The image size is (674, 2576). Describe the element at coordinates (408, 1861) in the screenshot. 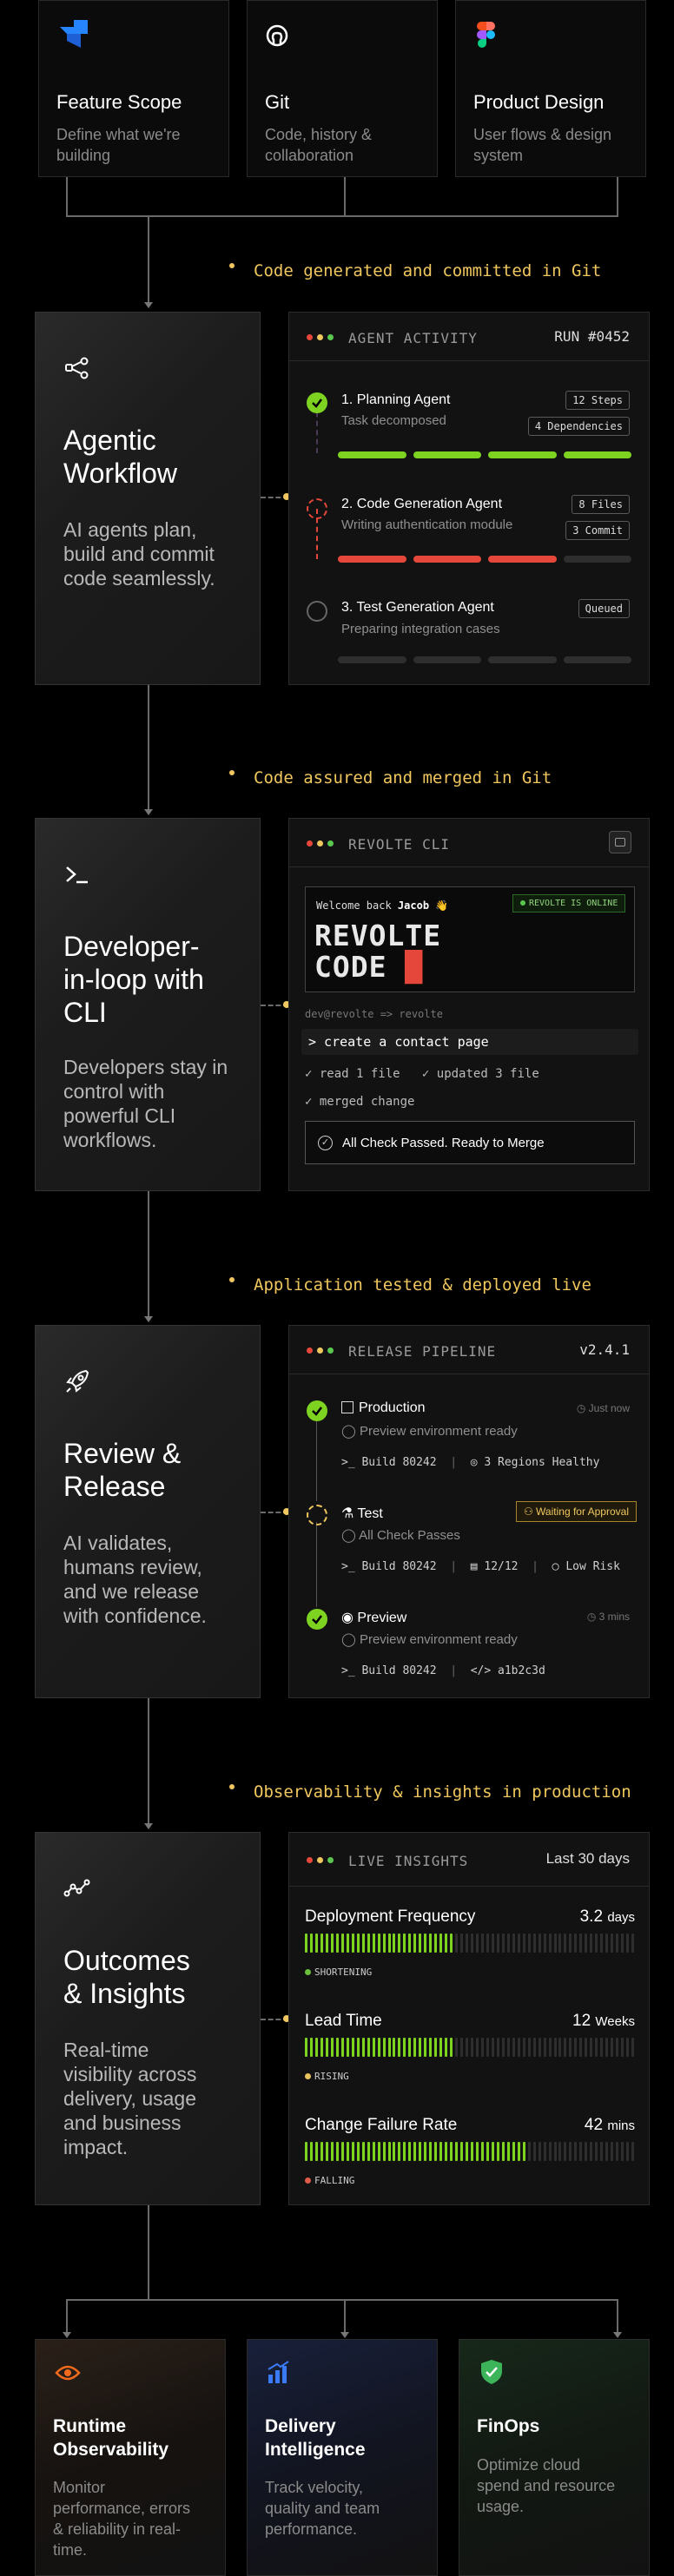

I see `panel-title: LIVE INSIGHTS` at that location.